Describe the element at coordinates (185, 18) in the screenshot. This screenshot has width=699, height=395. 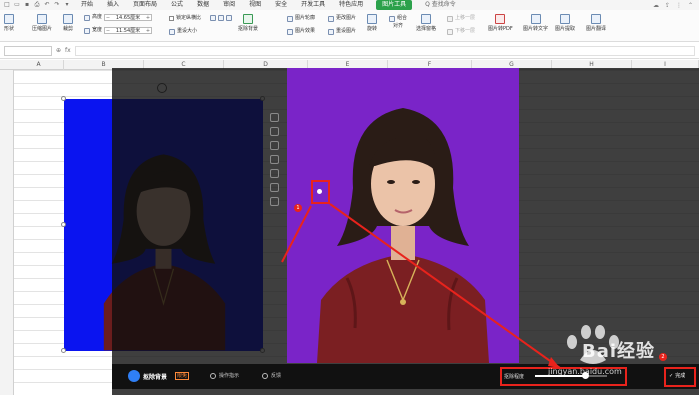
I see `lock-ratio-checkbox: 锁定纵横比` at that location.